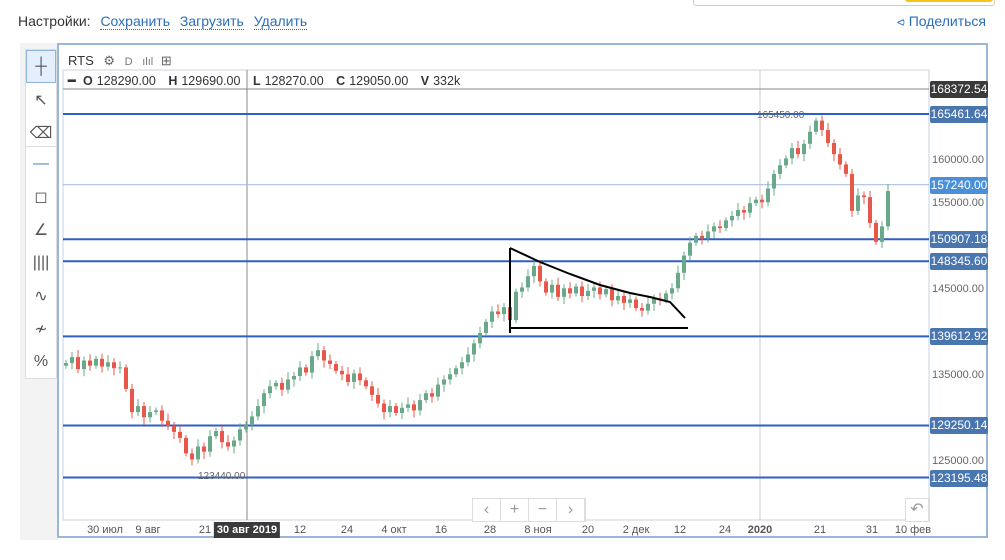 The height and width of the screenshot is (560, 1005). I want to click on open-value: 128290.00, so click(126, 81).